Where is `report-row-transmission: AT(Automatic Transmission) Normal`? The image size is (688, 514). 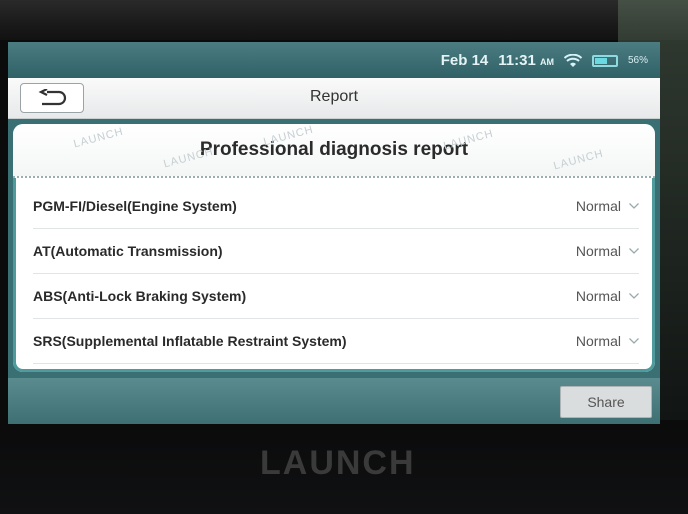
report-row-transmission: AT(Automatic Transmission) Normal is located at coordinates (336, 251).